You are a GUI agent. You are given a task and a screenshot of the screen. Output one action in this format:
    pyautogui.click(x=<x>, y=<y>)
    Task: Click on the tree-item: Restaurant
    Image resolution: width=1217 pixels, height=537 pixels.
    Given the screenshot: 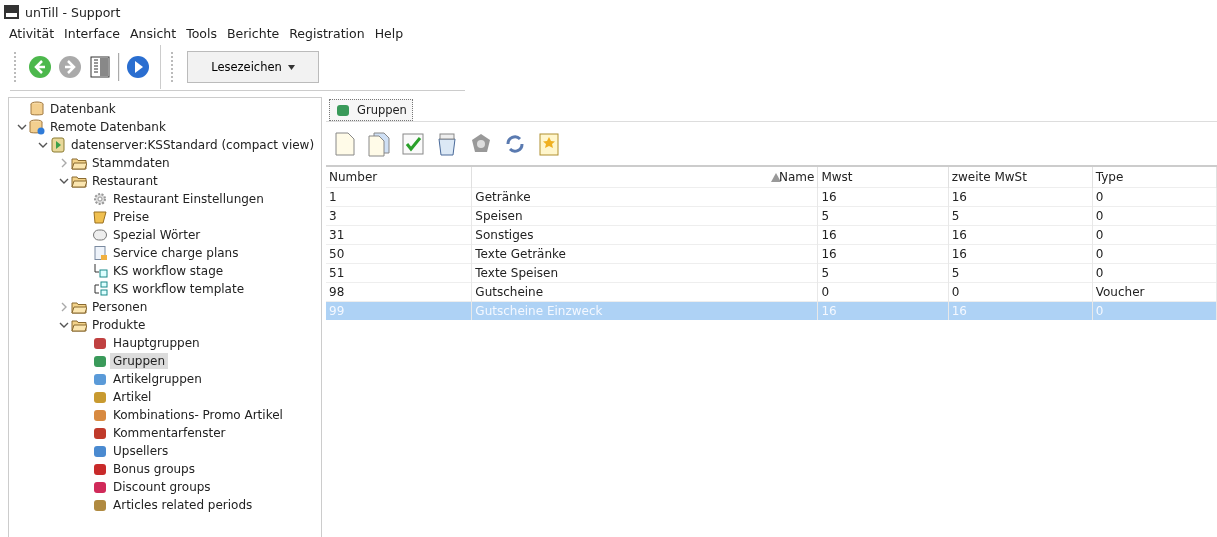 What is the action you would take?
    pyautogui.click(x=125, y=181)
    